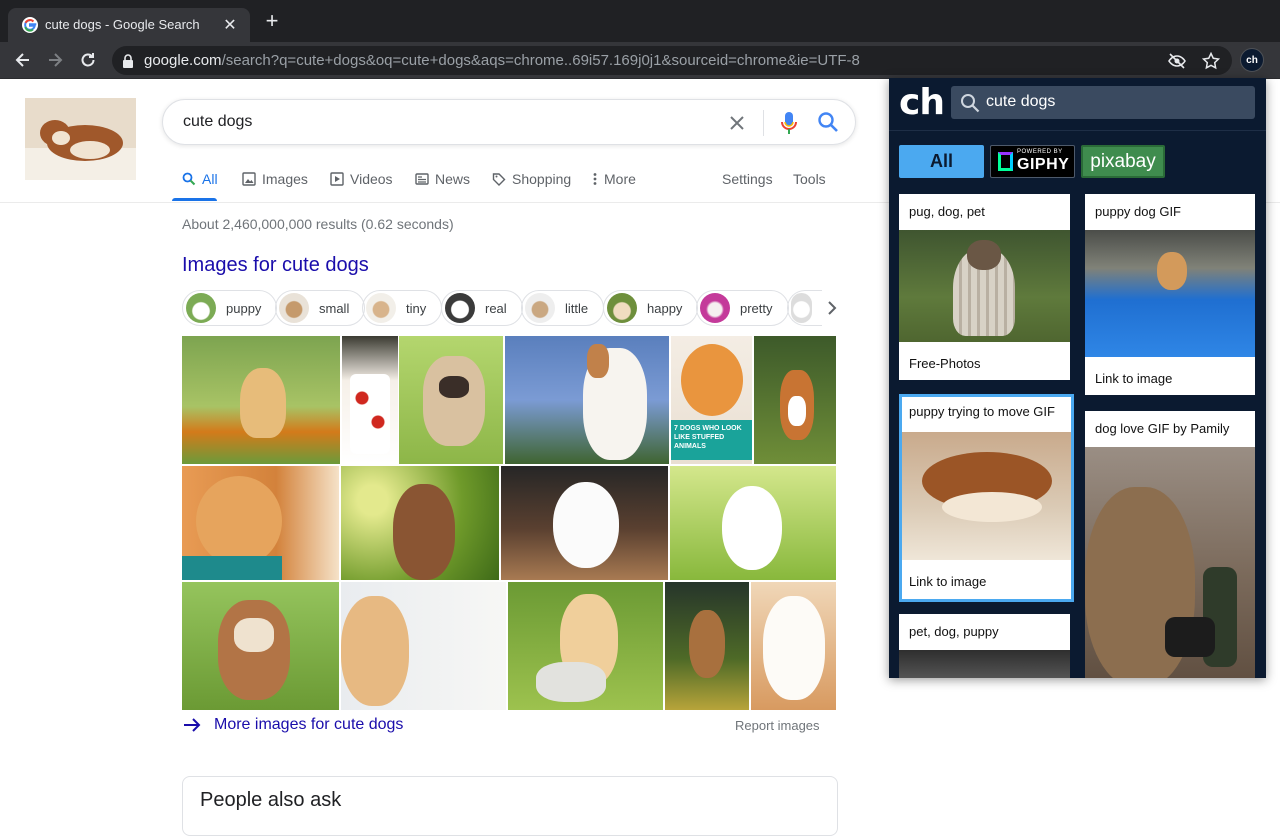 This screenshot has height=836, width=1280. I want to click on tab-all: All, so click(195, 186).